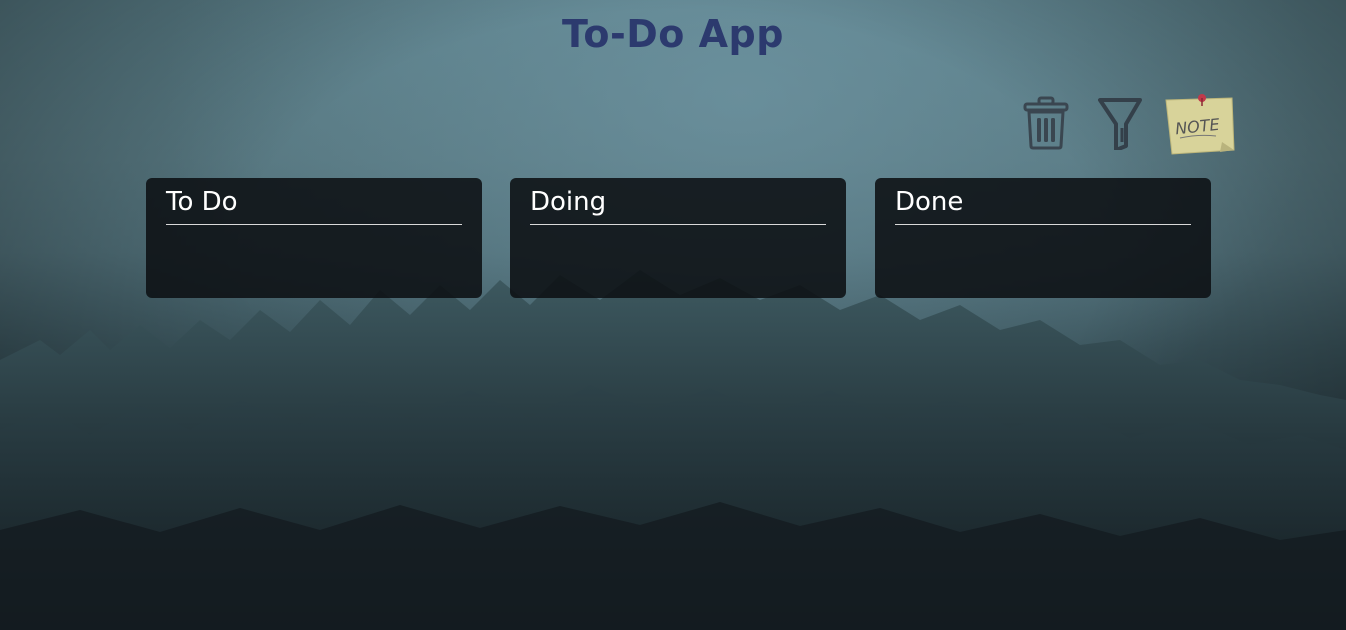 This screenshot has height=630, width=1346. I want to click on column-title: Done, so click(1043, 205).